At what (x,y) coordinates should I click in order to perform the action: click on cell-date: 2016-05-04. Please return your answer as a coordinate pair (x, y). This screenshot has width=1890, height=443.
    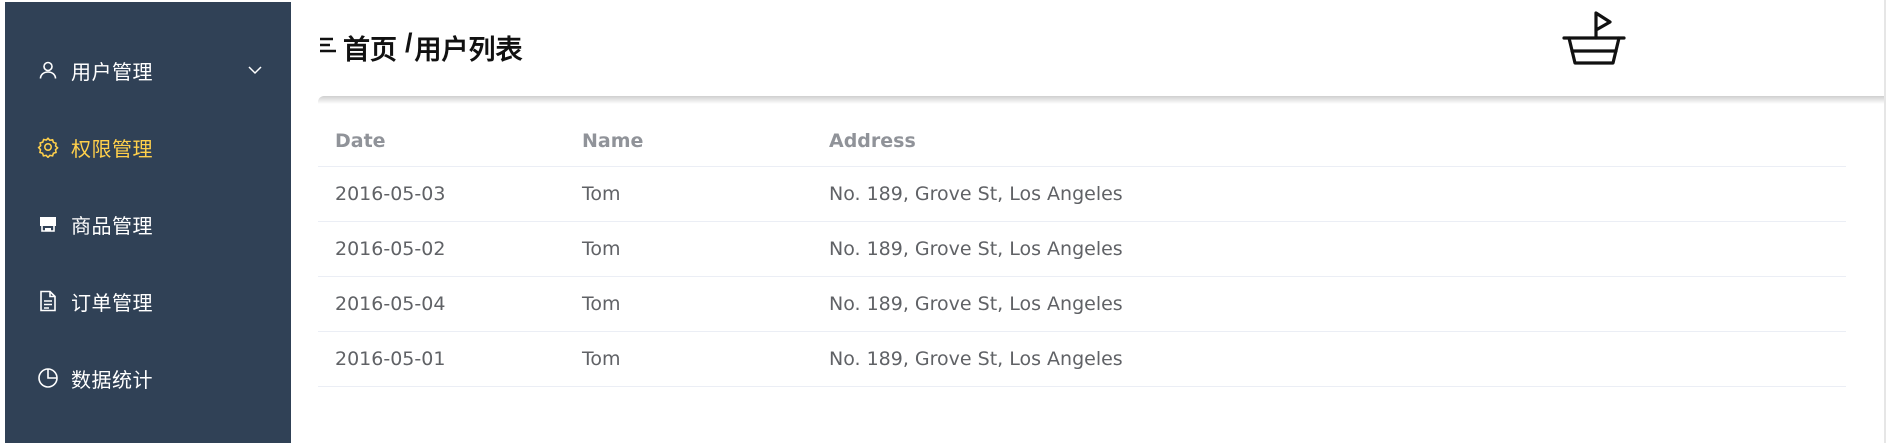
    Looking at the image, I should click on (390, 304).